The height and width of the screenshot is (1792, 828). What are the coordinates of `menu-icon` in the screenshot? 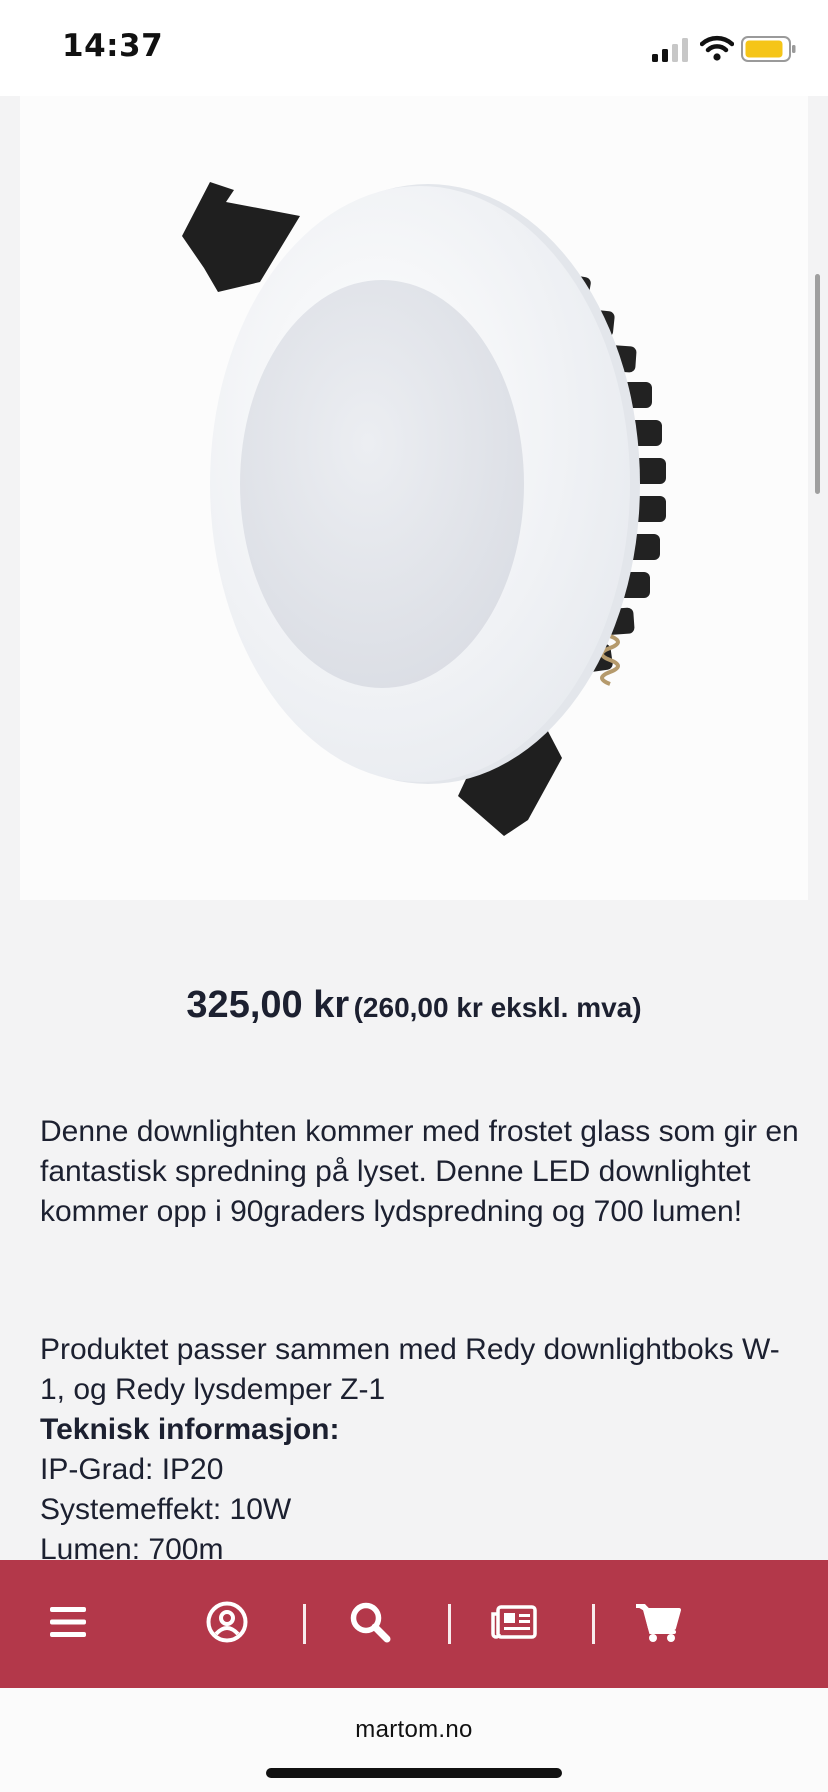 It's located at (68, 1622).